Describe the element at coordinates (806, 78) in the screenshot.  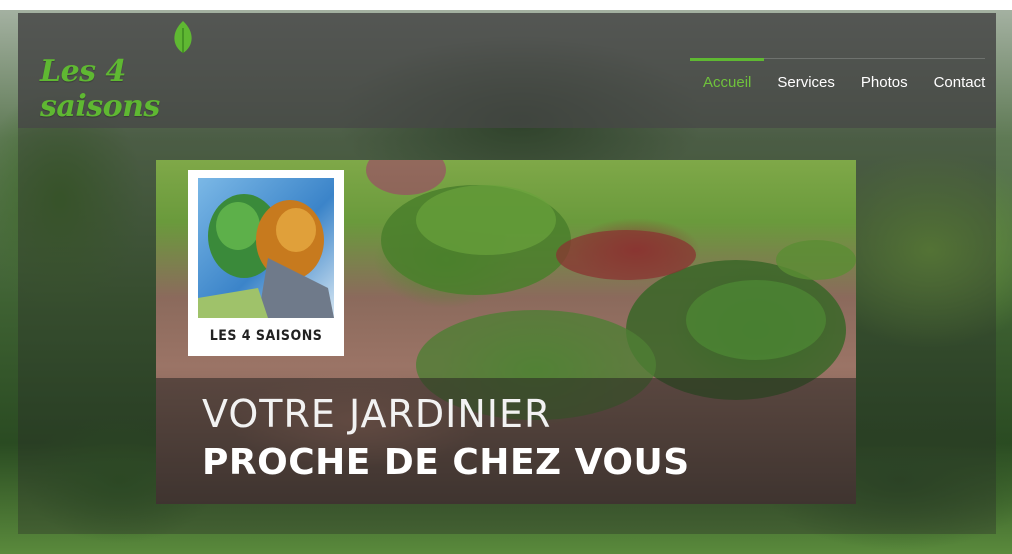
I see `nav-item-services: Services` at that location.